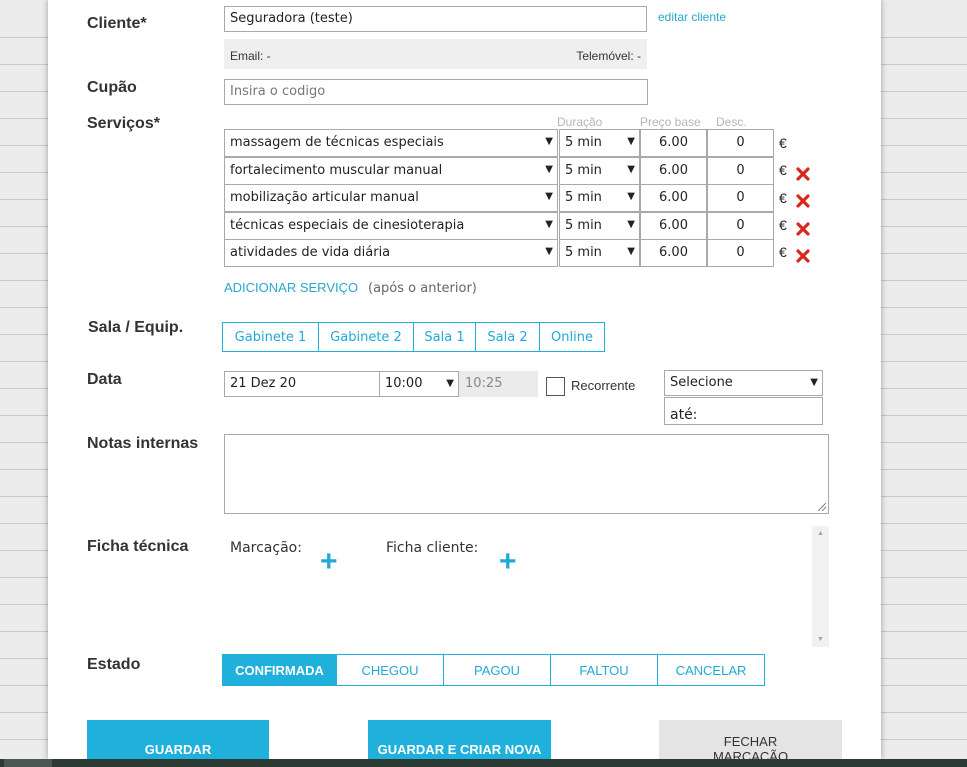 This screenshot has height=767, width=967. I want to click on edit-client-link: editar cliente, so click(692, 17).